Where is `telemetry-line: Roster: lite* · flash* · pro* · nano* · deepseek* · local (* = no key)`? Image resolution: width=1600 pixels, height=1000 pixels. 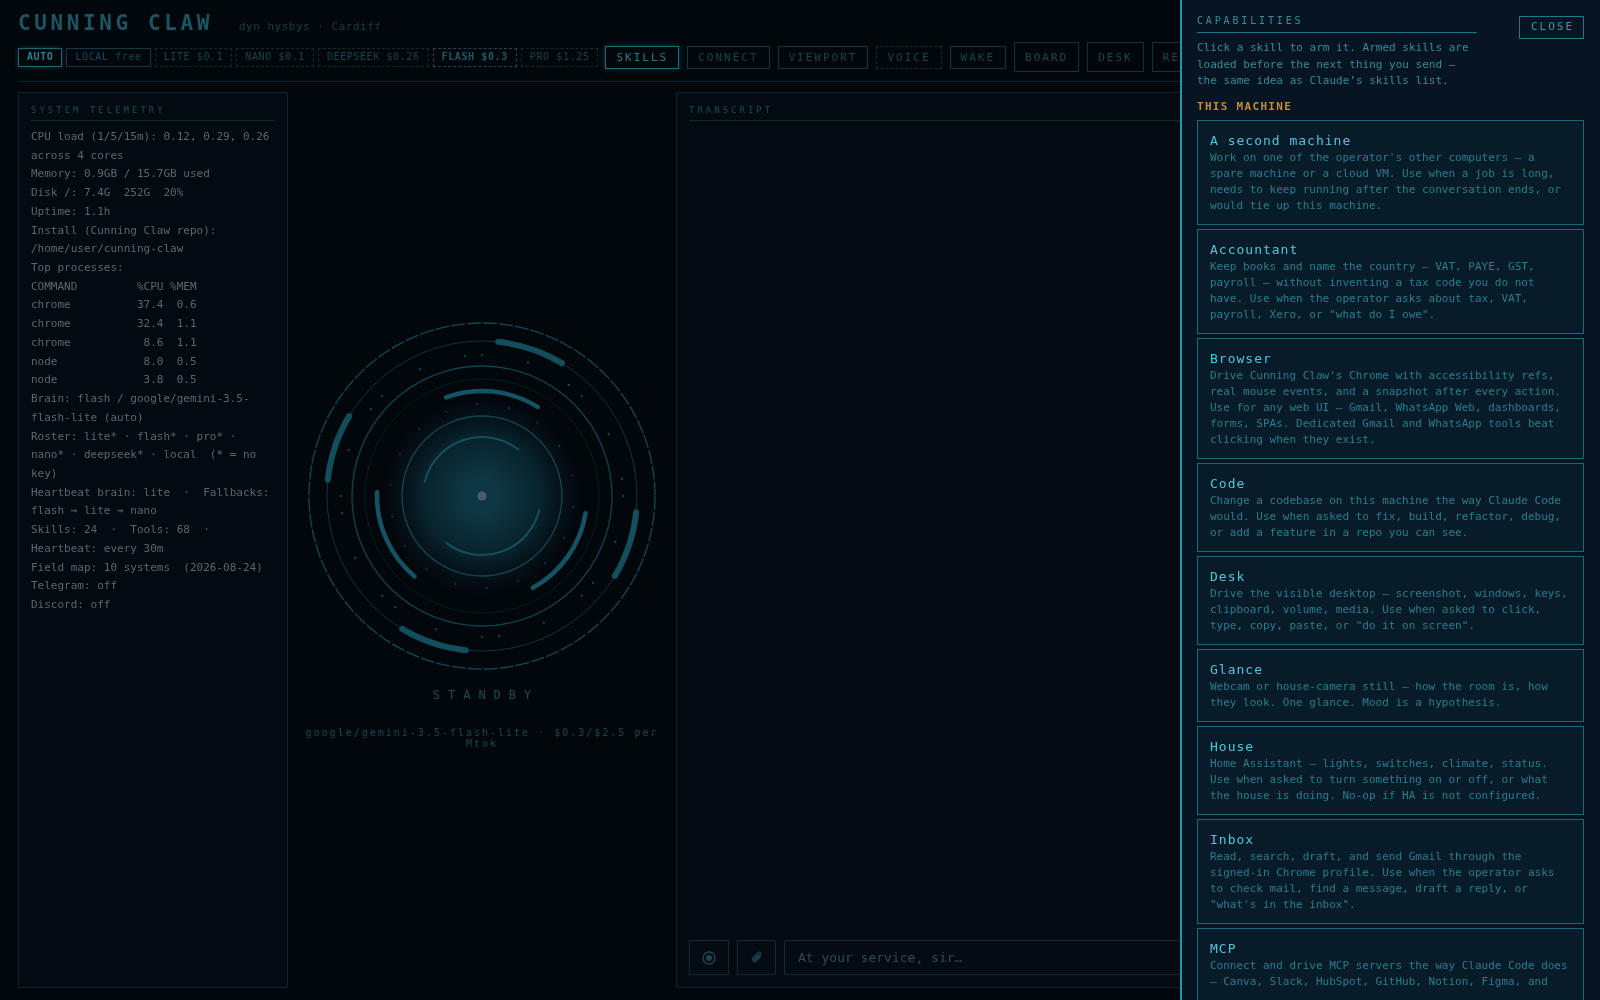 telemetry-line: Roster: lite* · flash* · pro* · nano* · deepseek* · local (* = no key) is located at coordinates (144, 455).